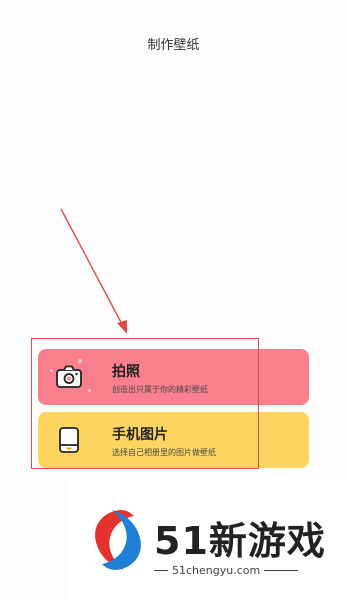 Image resolution: width=347 pixels, height=600 pixels. What do you see at coordinates (118, 542) in the screenshot?
I see `watermark-logo-icon` at bounding box center [118, 542].